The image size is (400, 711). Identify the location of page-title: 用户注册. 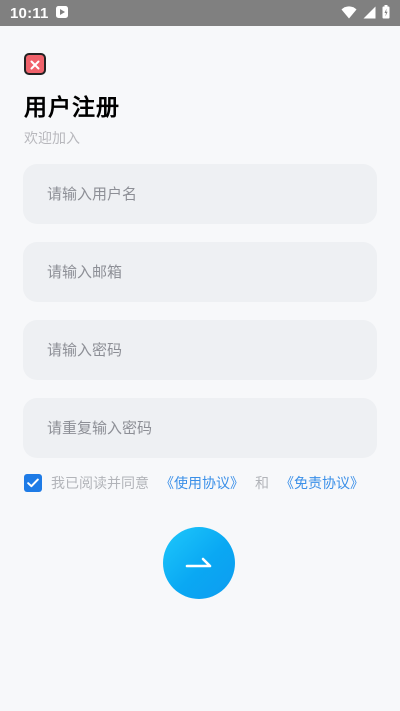
(72, 108).